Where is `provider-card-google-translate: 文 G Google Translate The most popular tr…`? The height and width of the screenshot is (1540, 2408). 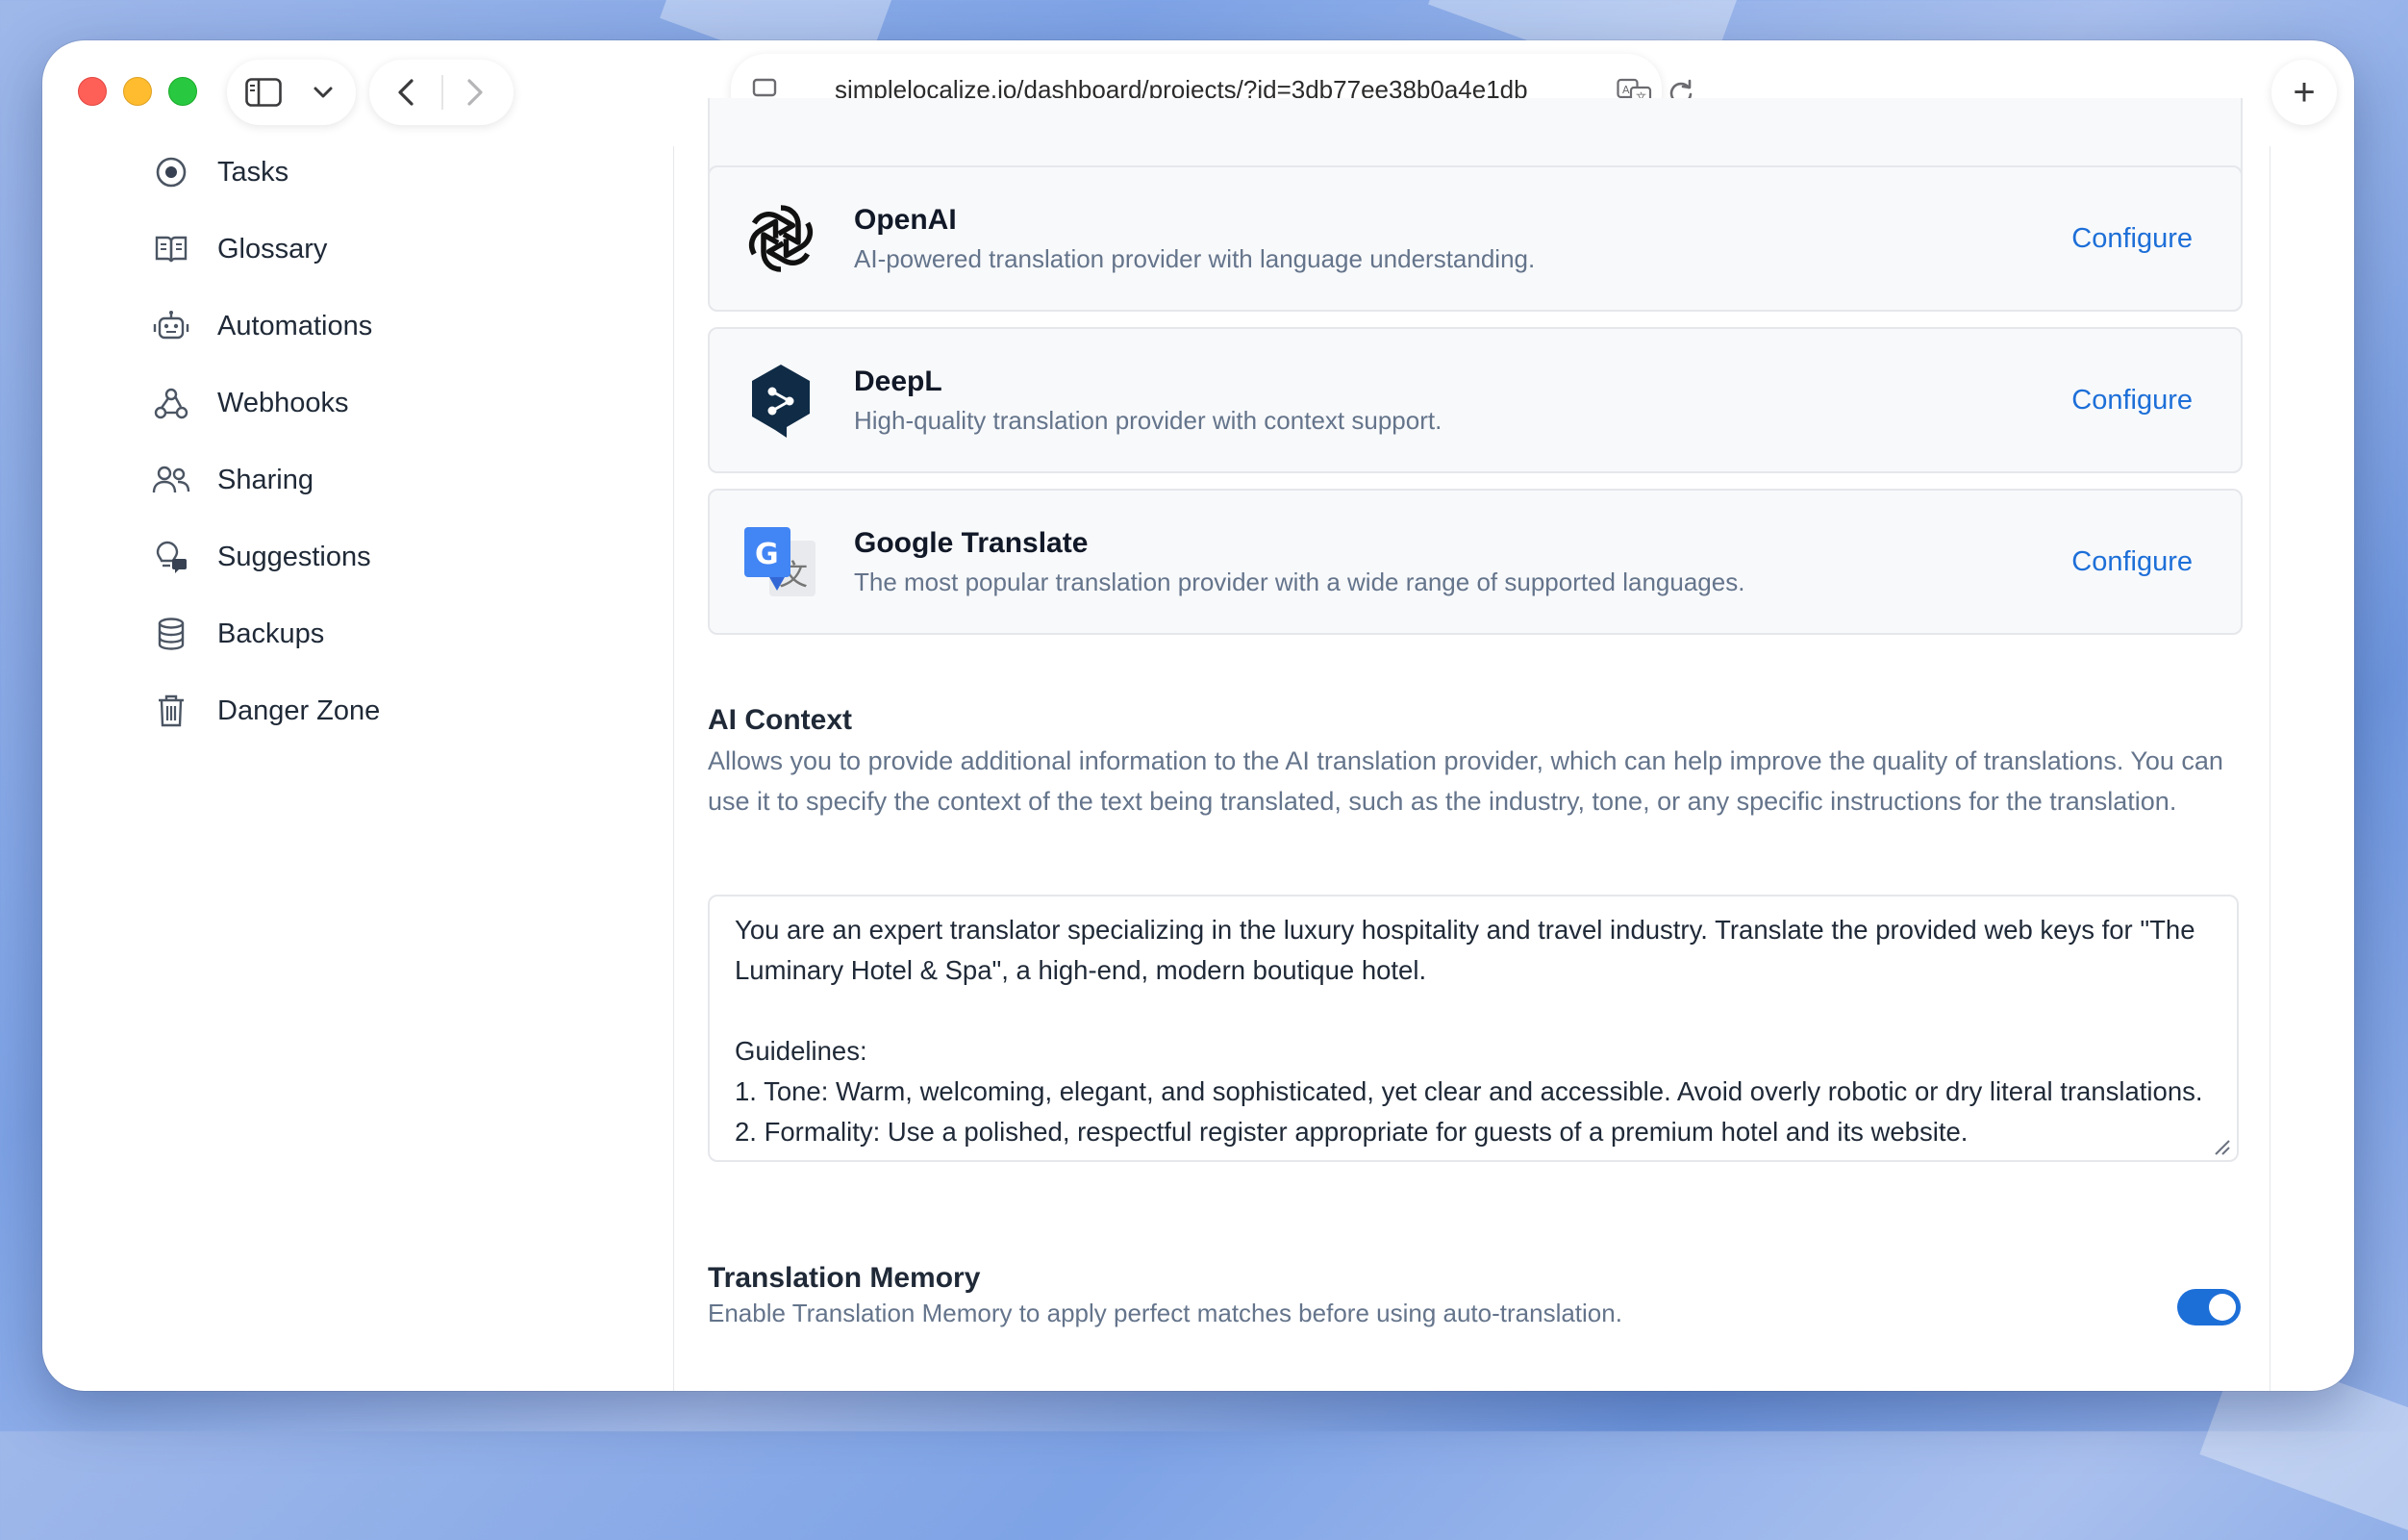
provider-card-google-translate: 文 G Google Translate The most popular tr… is located at coordinates (1475, 562).